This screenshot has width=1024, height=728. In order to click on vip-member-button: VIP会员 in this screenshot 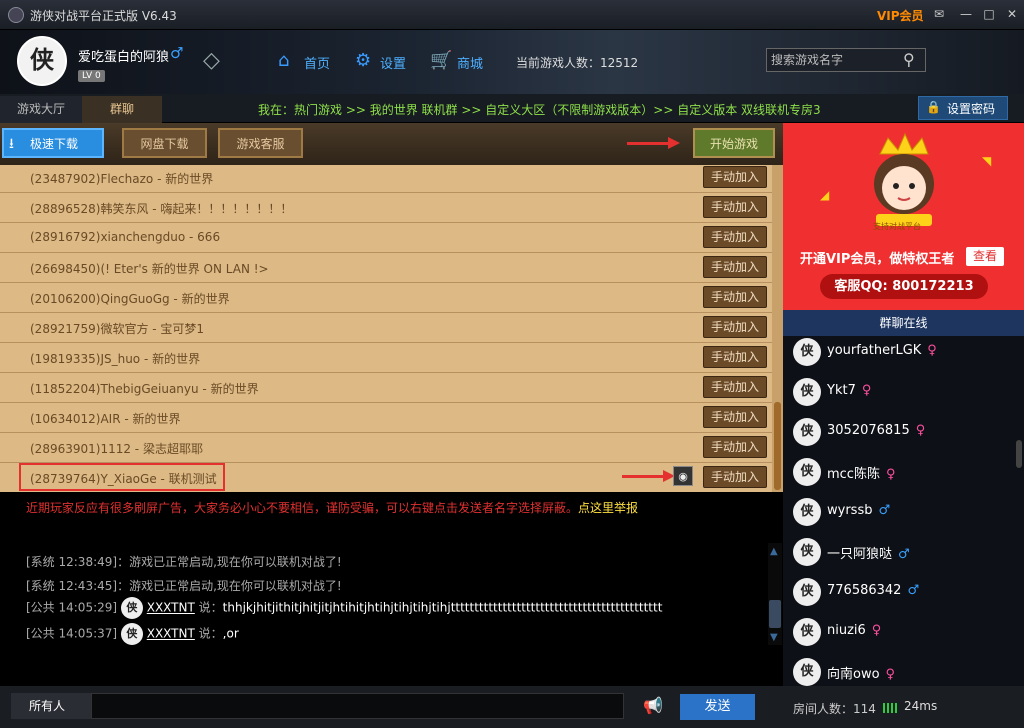, I will do `click(900, 15)`.